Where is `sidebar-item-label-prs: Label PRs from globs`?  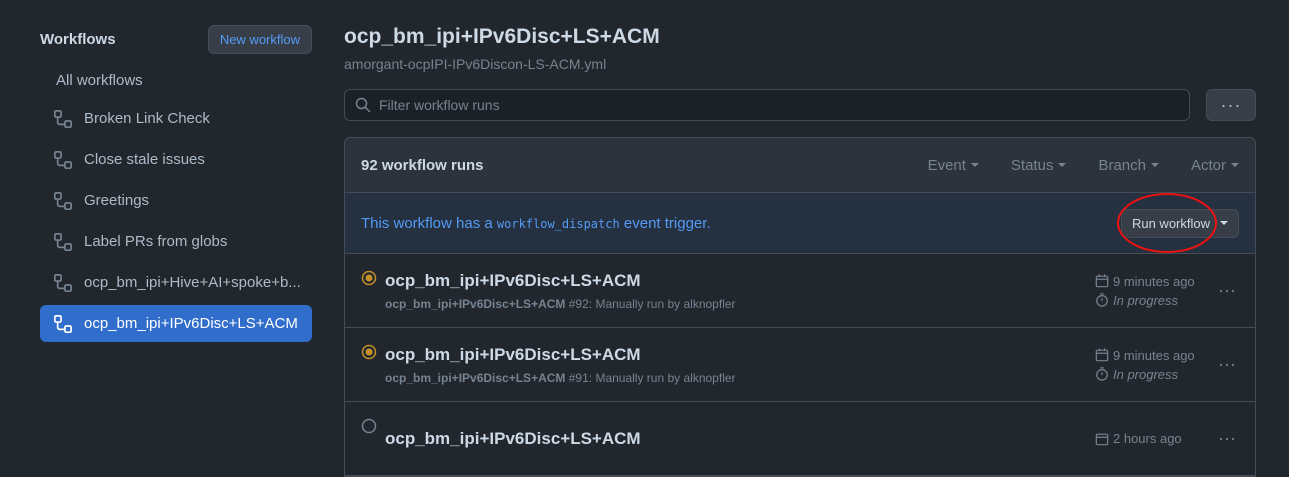 sidebar-item-label-prs: Label PRs from globs is located at coordinates (176, 241).